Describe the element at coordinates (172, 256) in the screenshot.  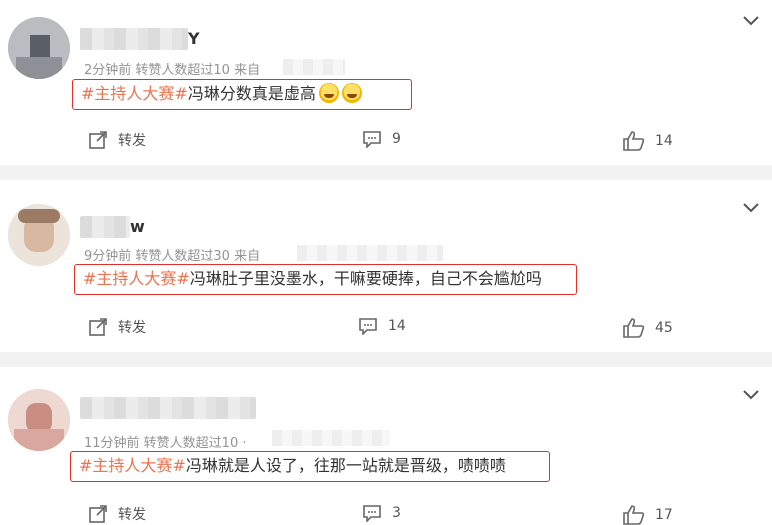
I see `post-meta: 9分钟前 转赞人数超过30 来自` at that location.